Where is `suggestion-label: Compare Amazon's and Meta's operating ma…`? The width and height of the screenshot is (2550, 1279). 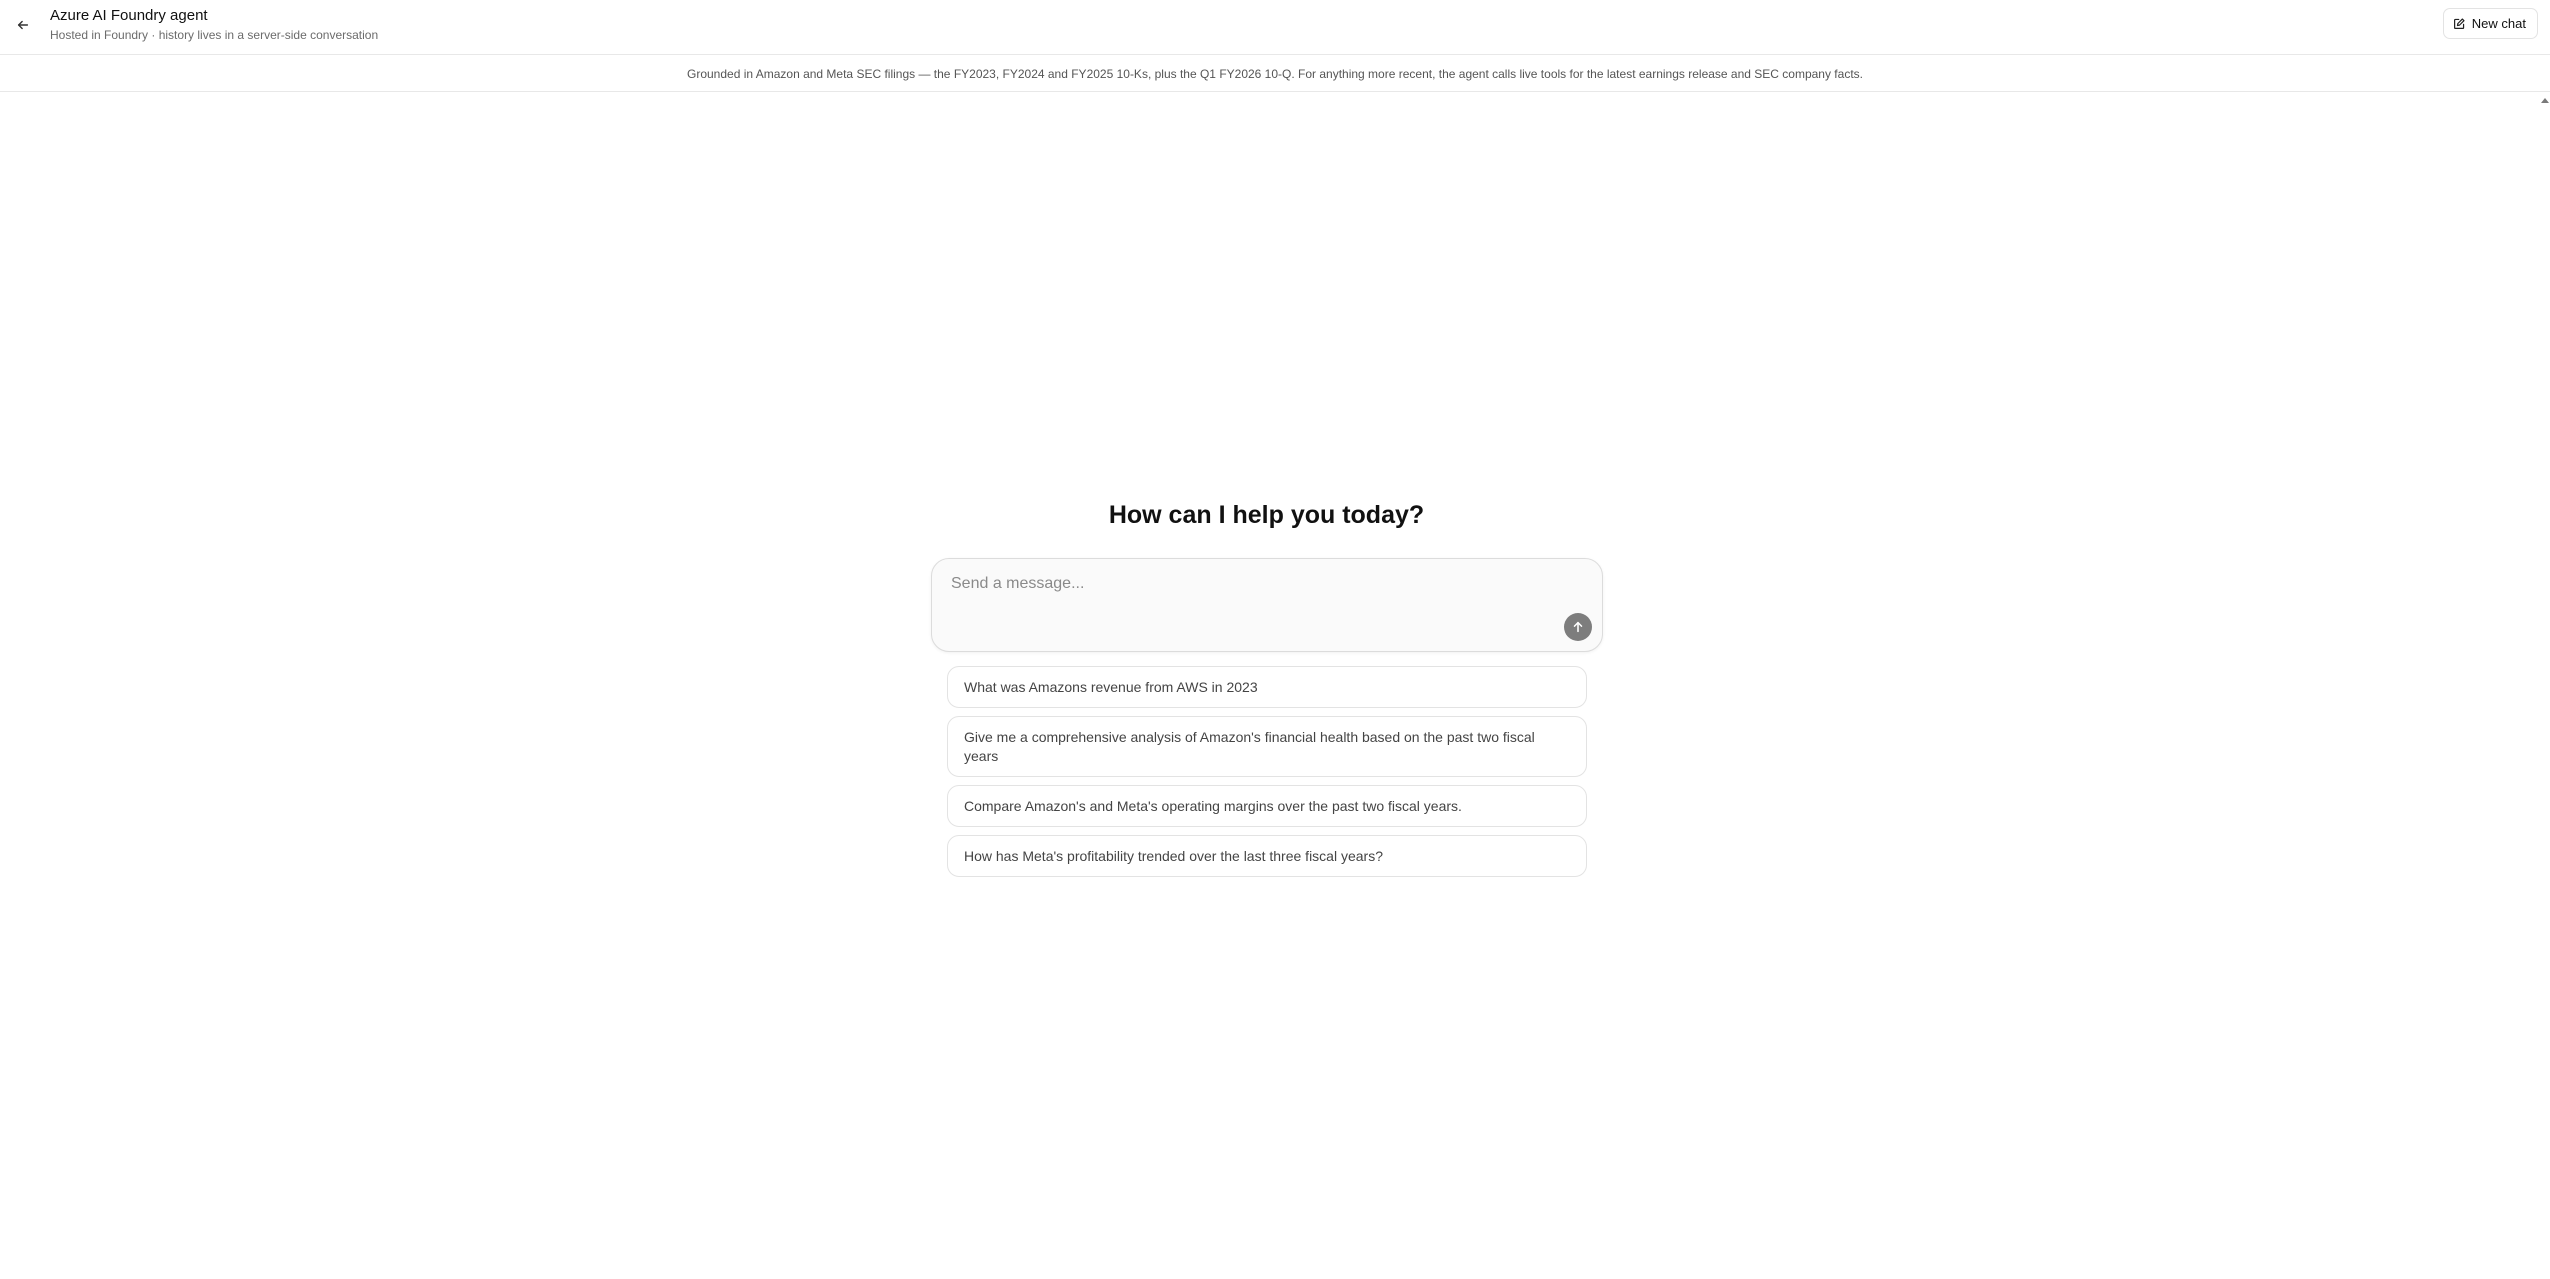 suggestion-label: Compare Amazon's and Meta's operating ma… is located at coordinates (1213, 806).